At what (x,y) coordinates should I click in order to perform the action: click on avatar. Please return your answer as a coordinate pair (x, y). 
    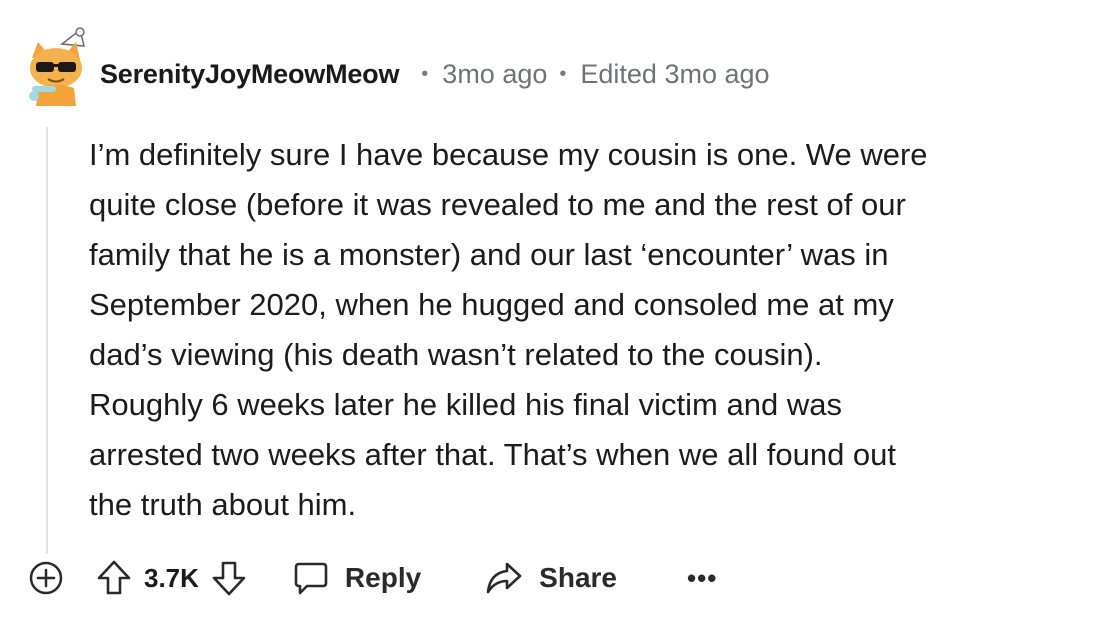
    Looking at the image, I should click on (58, 66).